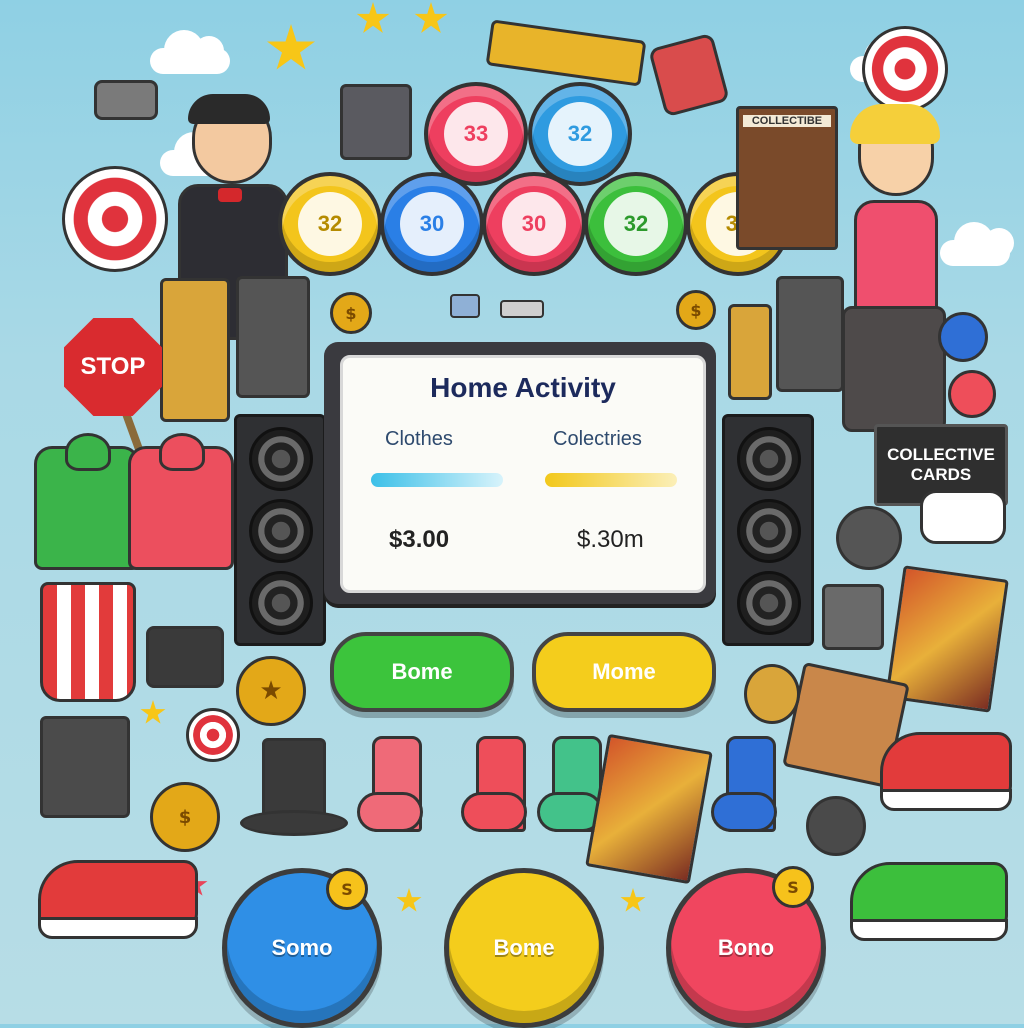  Describe the element at coordinates (376, 122) in the screenshot. I see `treasure-chest-icon` at that location.